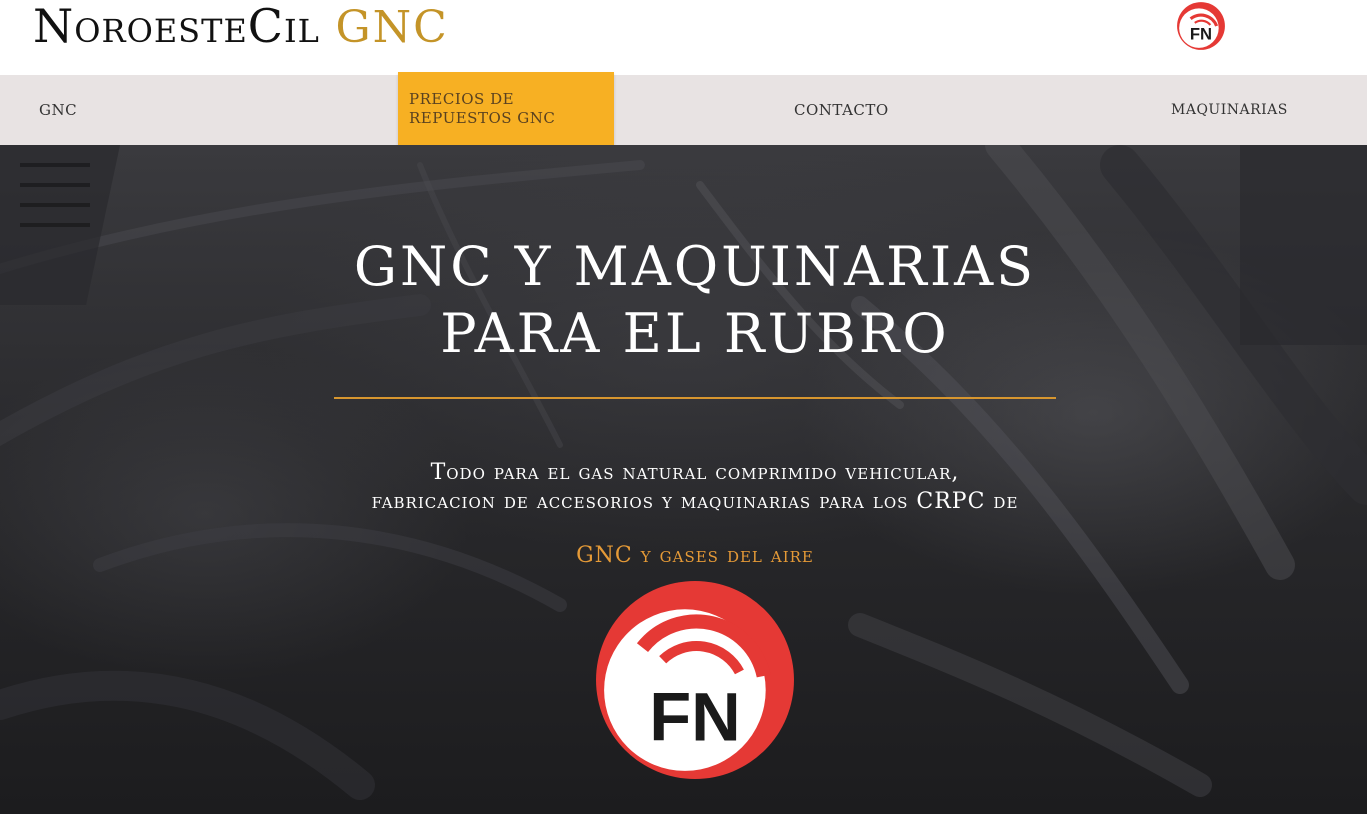 This screenshot has height=814, width=1367. Describe the element at coordinates (392, 27) in the screenshot. I see `brand-accent: GNC` at that location.